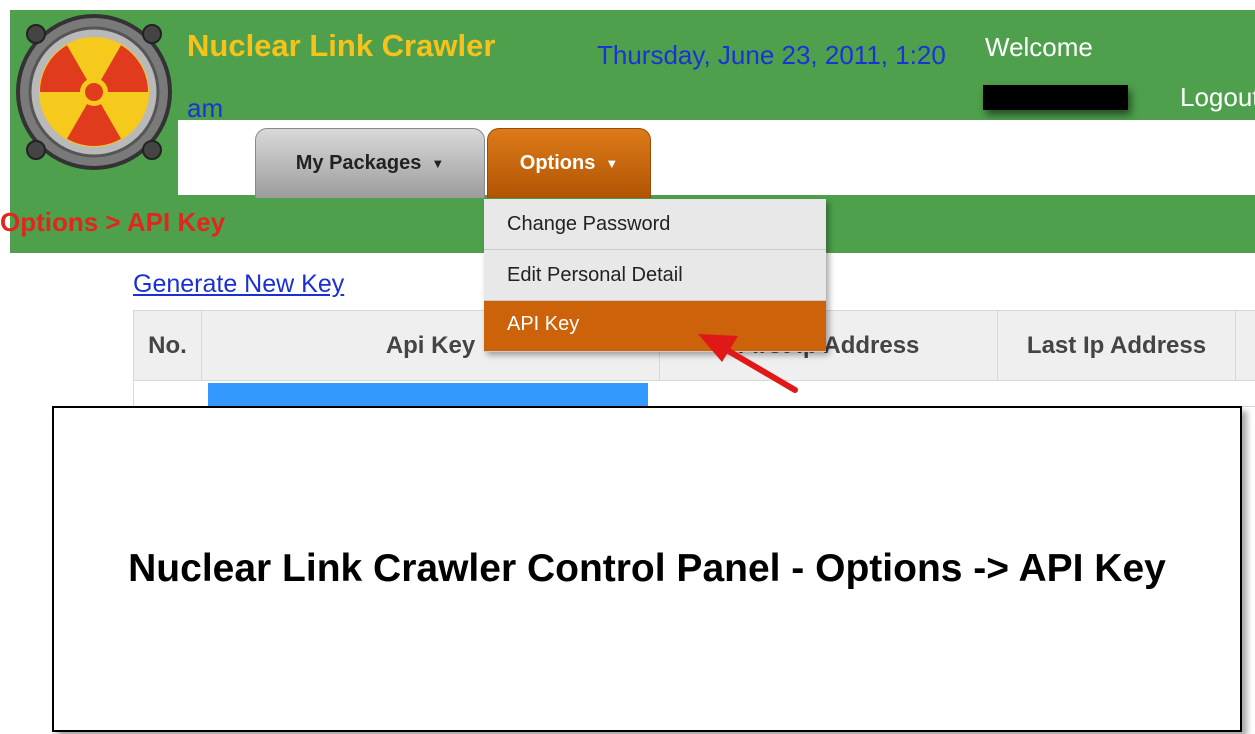  What do you see at coordinates (358, 163) in the screenshot?
I see `tab-my-packages-label: My Packages` at bounding box center [358, 163].